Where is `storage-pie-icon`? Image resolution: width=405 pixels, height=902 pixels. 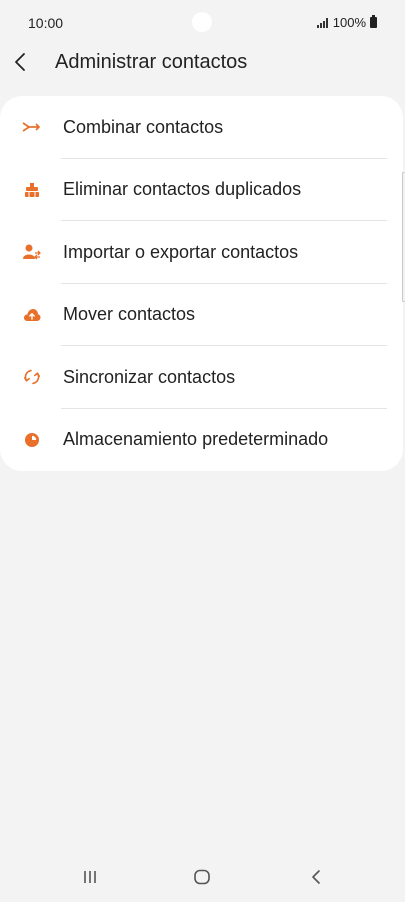
storage-pie-icon is located at coordinates (32, 440).